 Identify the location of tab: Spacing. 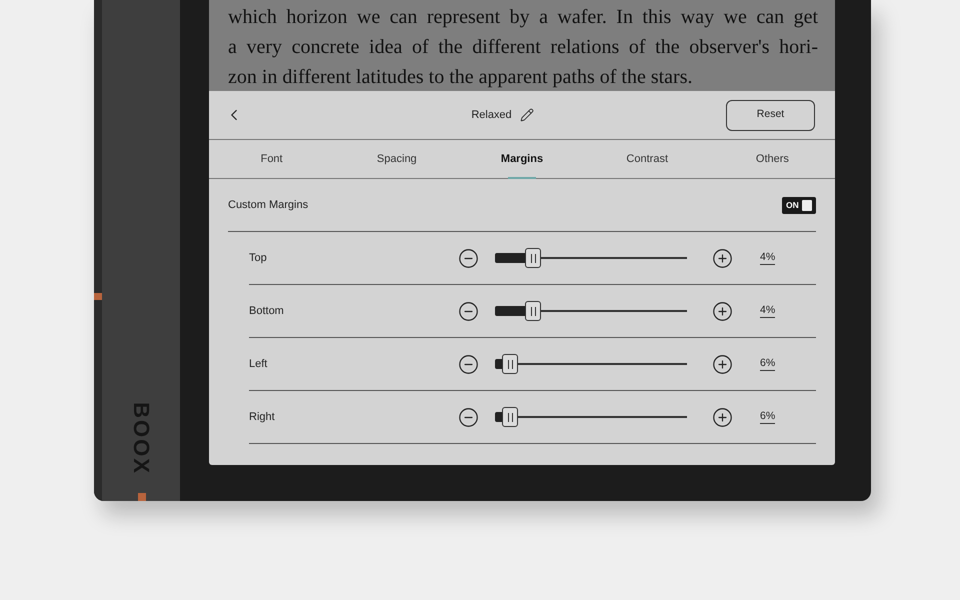
(397, 159).